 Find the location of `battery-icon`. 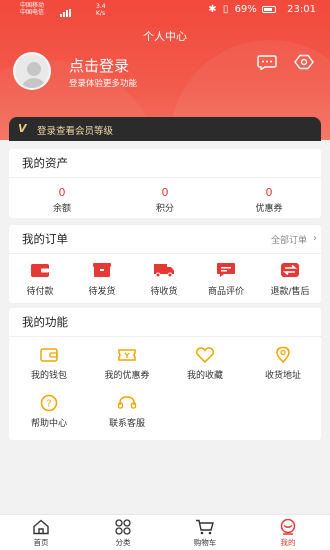

battery-icon is located at coordinates (268, 9).